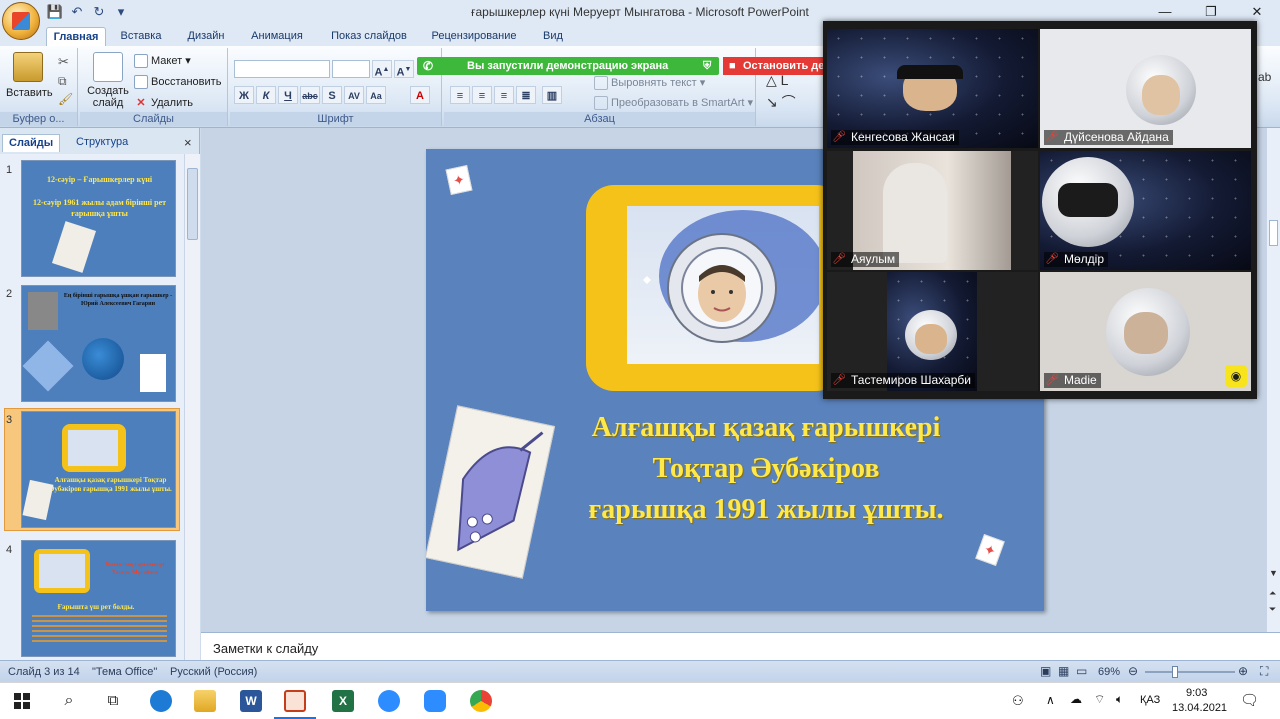 The image size is (1280, 719). Describe the element at coordinates (1243, 671) in the screenshot. I see `zoom-in-icon: ⊕` at that location.